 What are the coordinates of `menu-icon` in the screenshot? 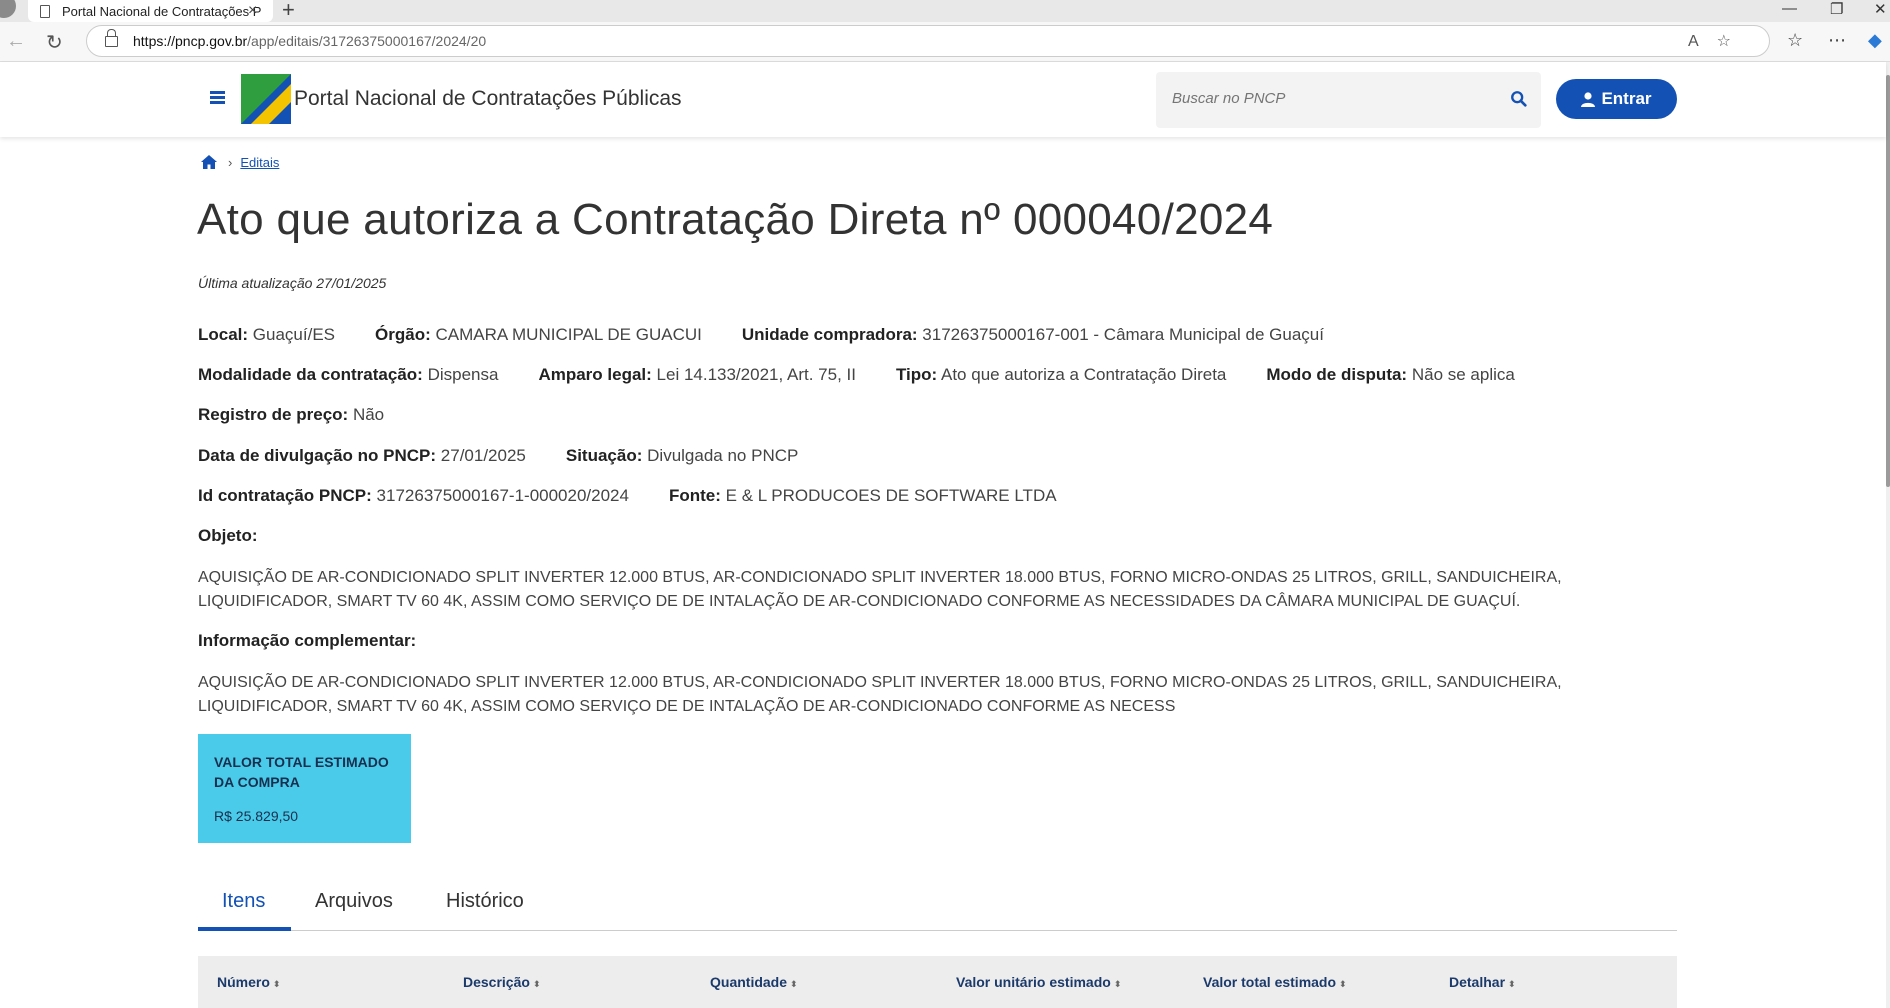 It's located at (217, 97).